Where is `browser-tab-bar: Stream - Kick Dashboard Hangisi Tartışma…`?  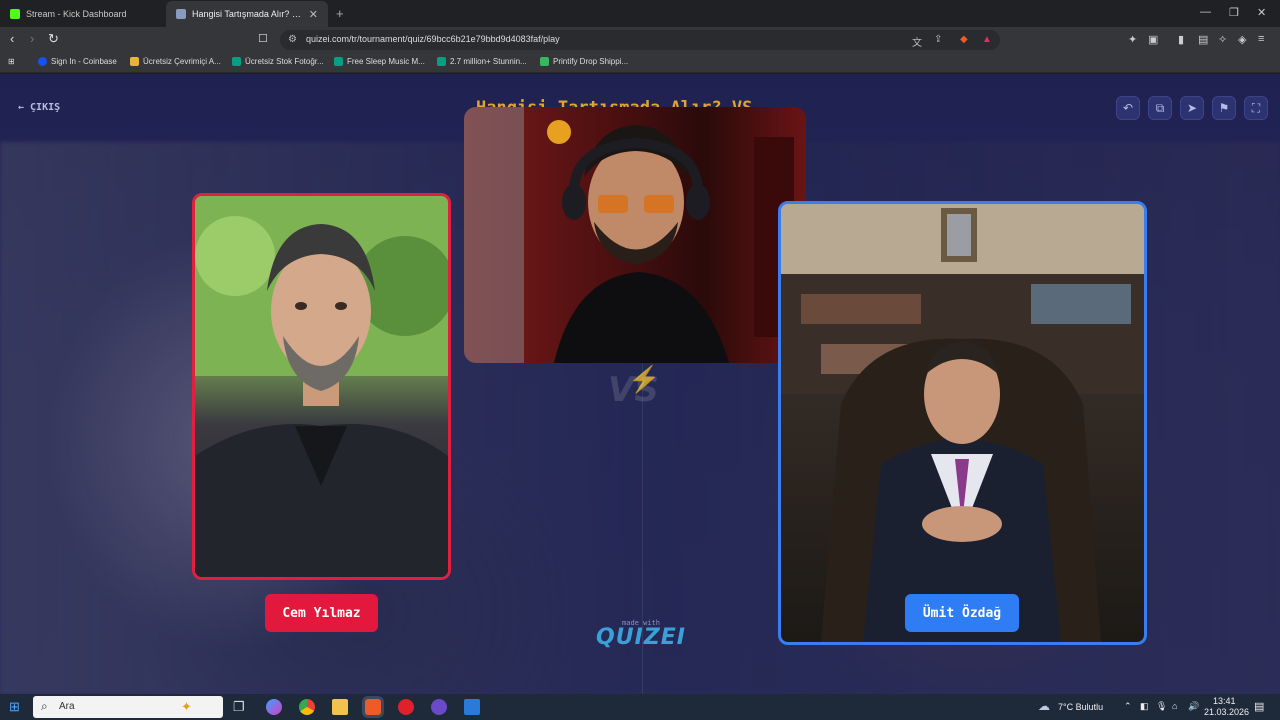
browser-tab-bar: Stream - Kick Dashboard Hangisi Tartışma… is located at coordinates (640, 13).